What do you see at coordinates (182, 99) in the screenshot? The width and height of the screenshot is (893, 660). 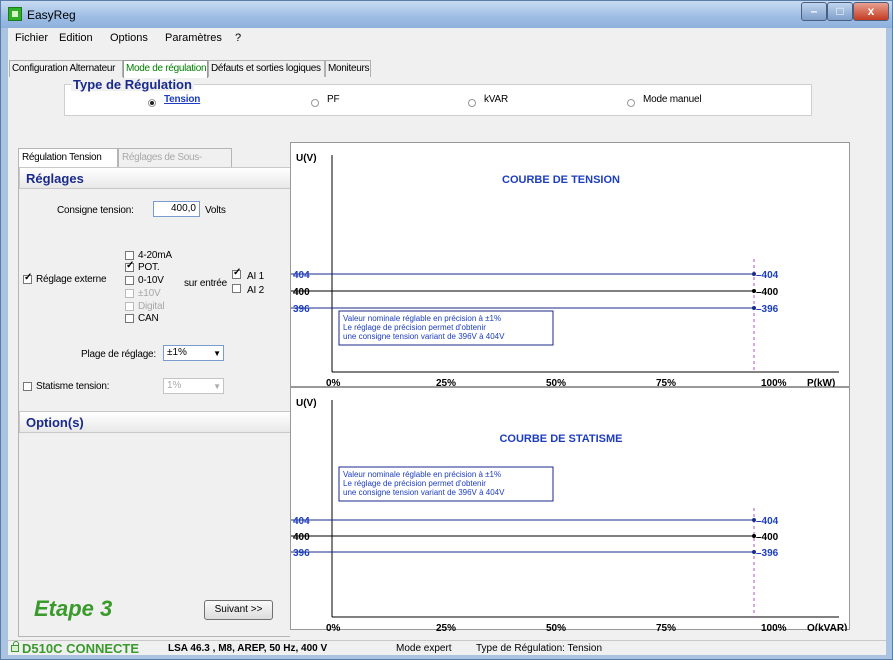 I see `radio-tension-label: Tension` at bounding box center [182, 99].